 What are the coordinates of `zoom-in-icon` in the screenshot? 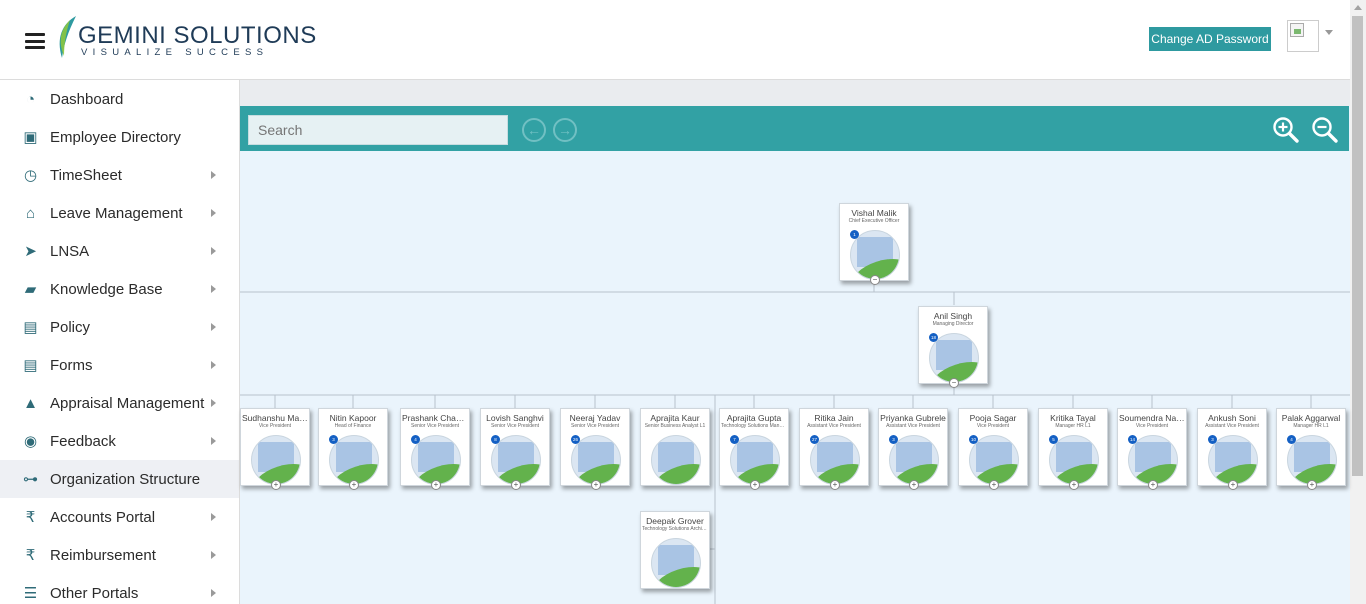 It's located at (1286, 130).